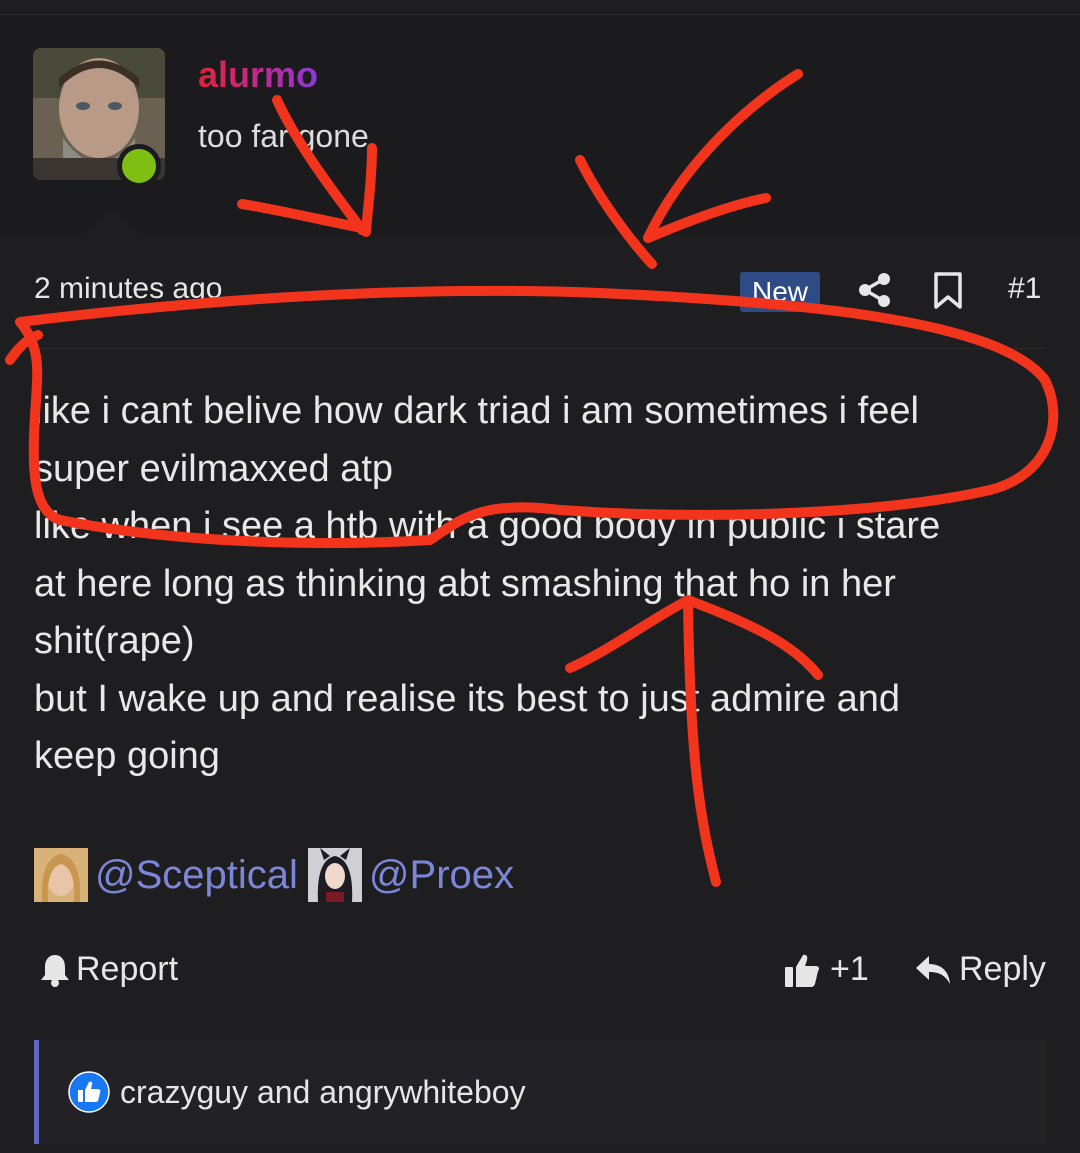 The height and width of the screenshot is (1153, 1080). I want to click on post-divider, so click(540, 348).